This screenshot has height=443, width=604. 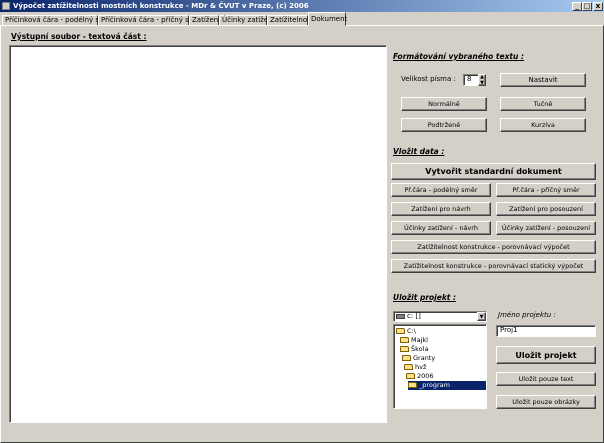 I want to click on save-project-button: Uložit projekt, so click(x=546, y=355).